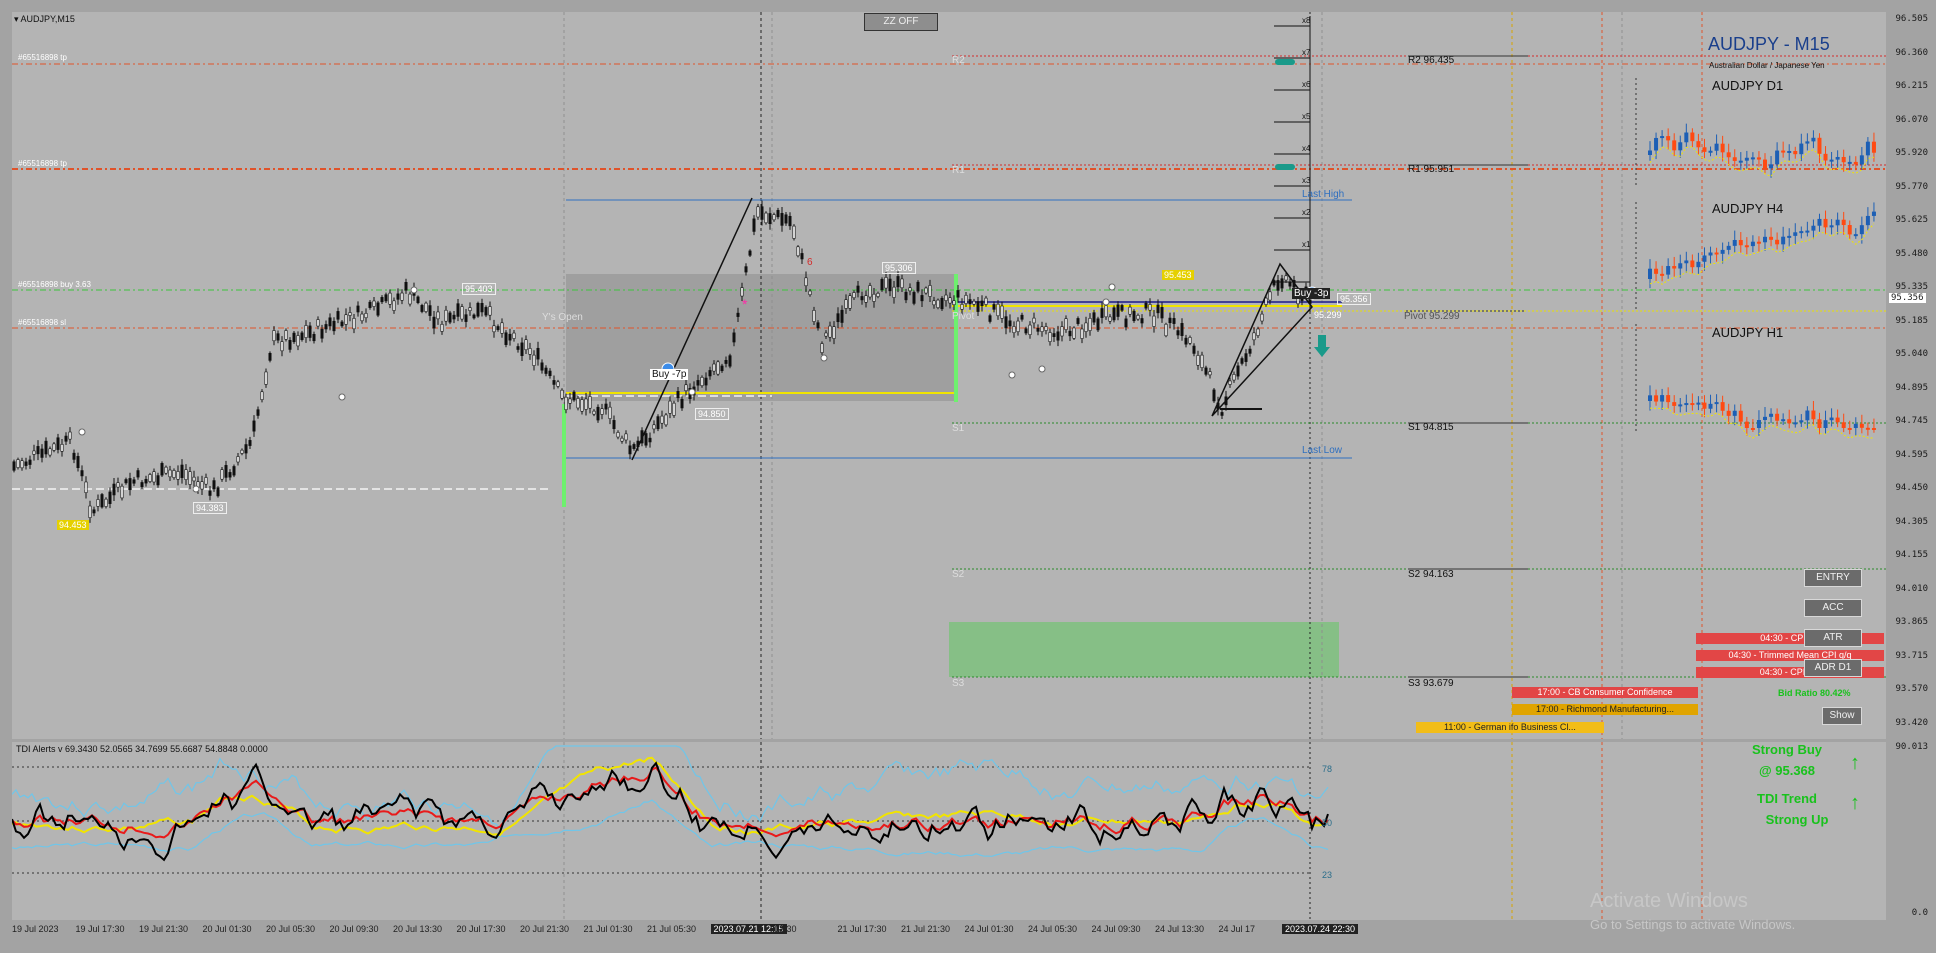  What do you see at coordinates (901, 22) in the screenshot?
I see `zz-off-button: ZZ OFF` at bounding box center [901, 22].